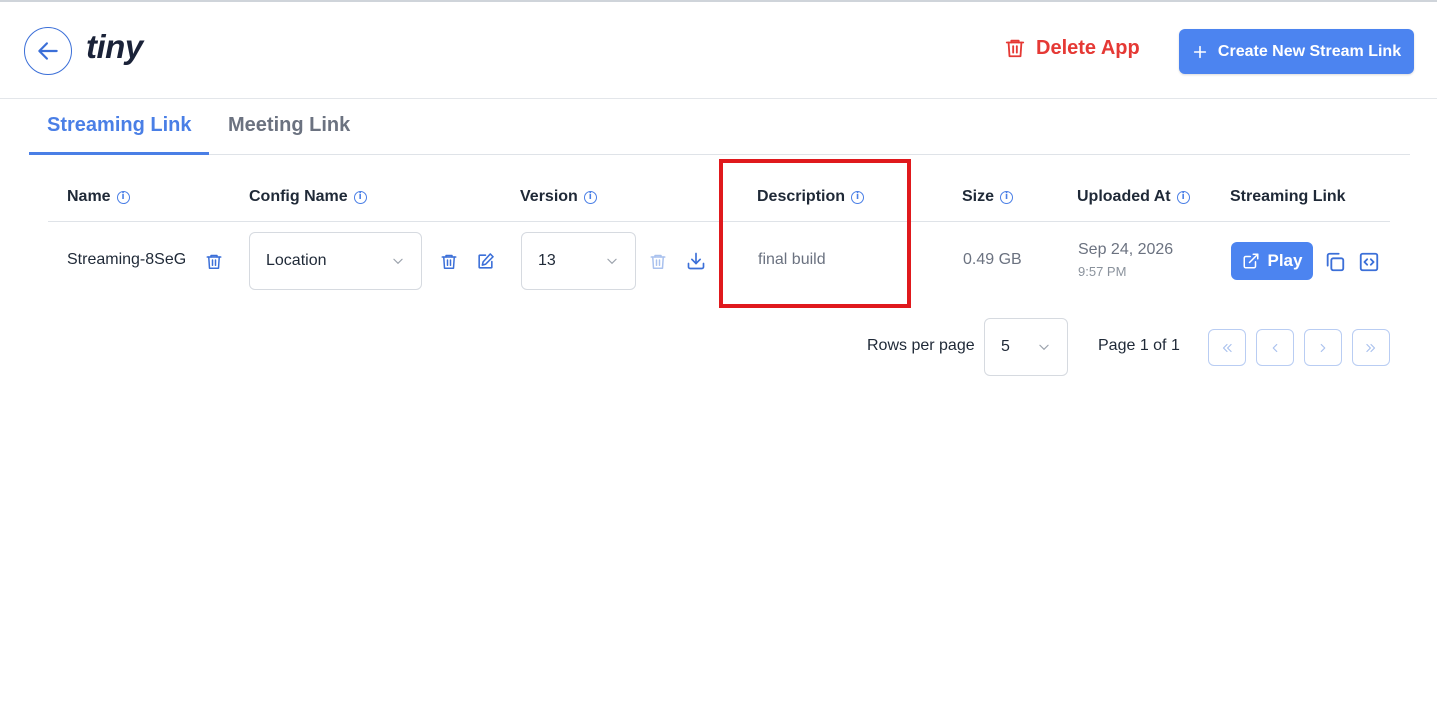 The width and height of the screenshot is (1437, 718). I want to click on delete-version-button, so click(658, 261).